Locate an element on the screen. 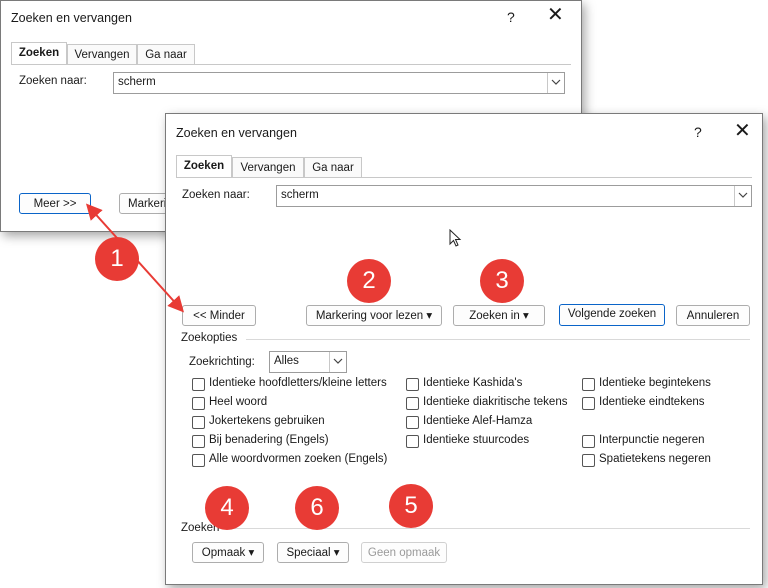 The image size is (768, 588). checkbox-wildcards: Jokertekens gebruiken is located at coordinates (297, 423).